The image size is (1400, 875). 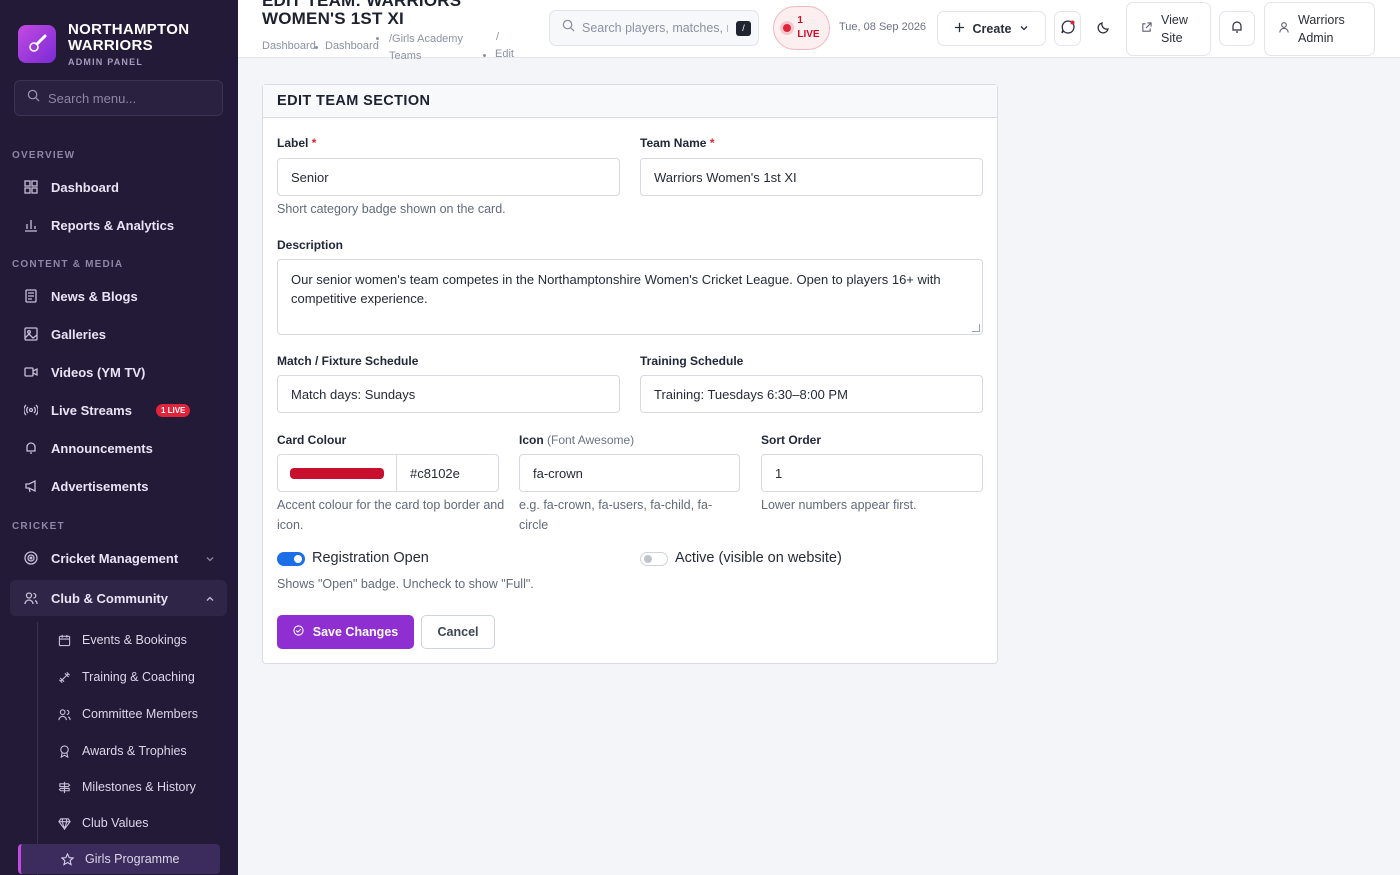 I want to click on icon-input: fa-crown, so click(x=629, y=473).